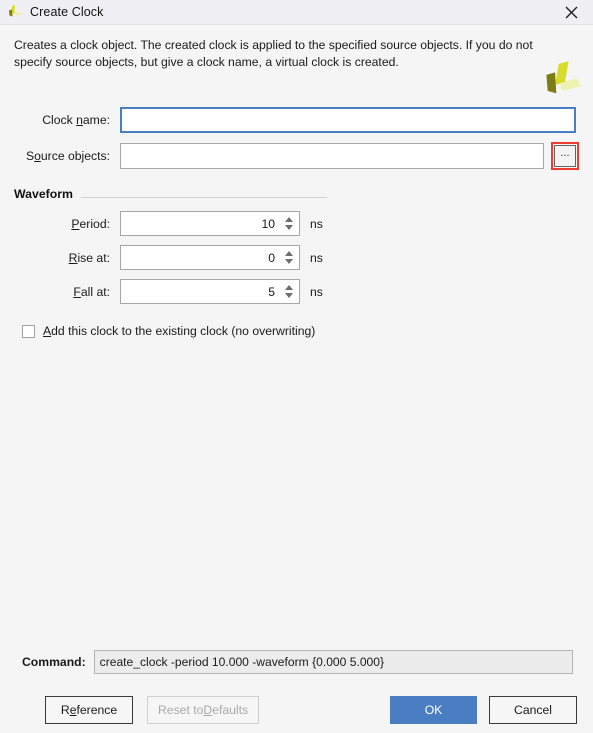  I want to click on period-label: Period:, so click(90, 223).